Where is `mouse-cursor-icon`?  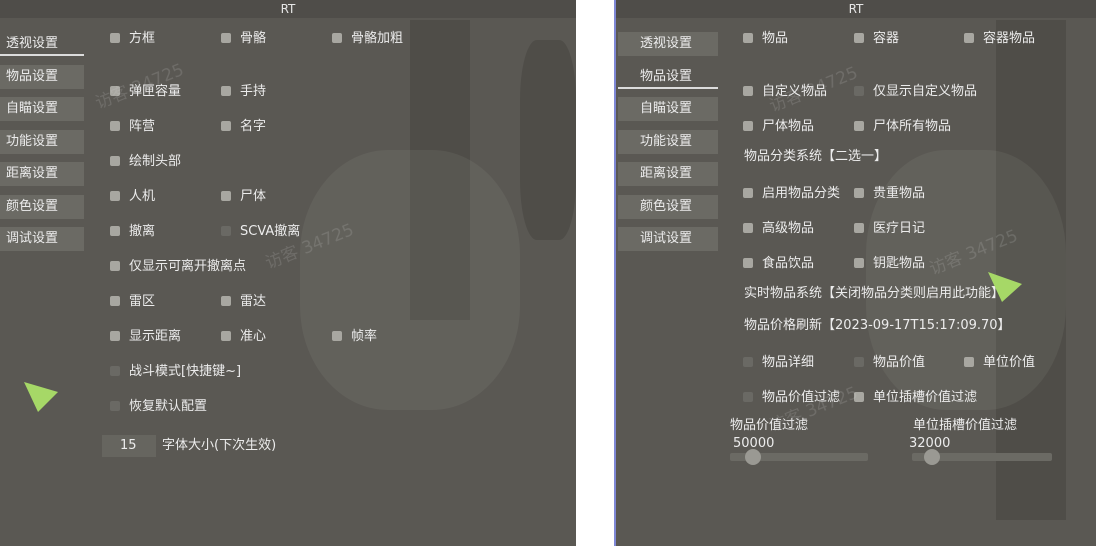
mouse-cursor-icon is located at coordinates (41, 397).